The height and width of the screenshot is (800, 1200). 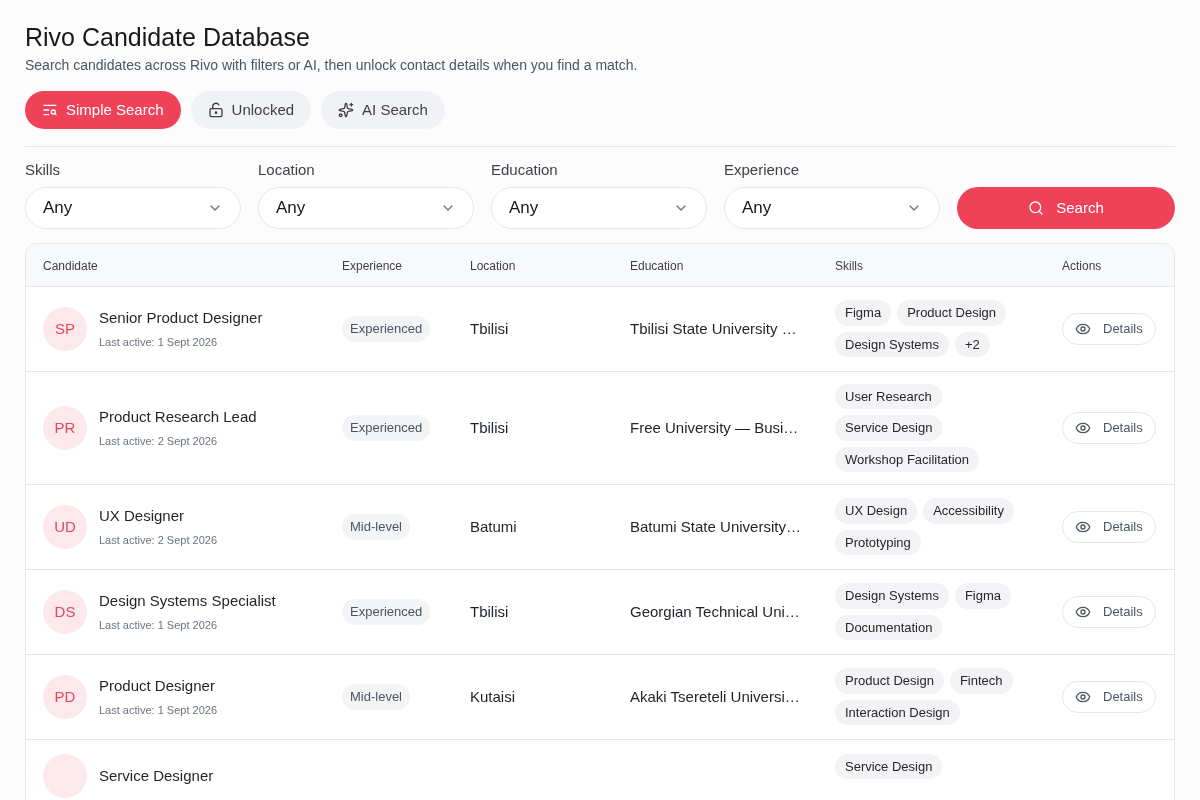 I want to click on location-text: Batumi, so click(x=493, y=526).